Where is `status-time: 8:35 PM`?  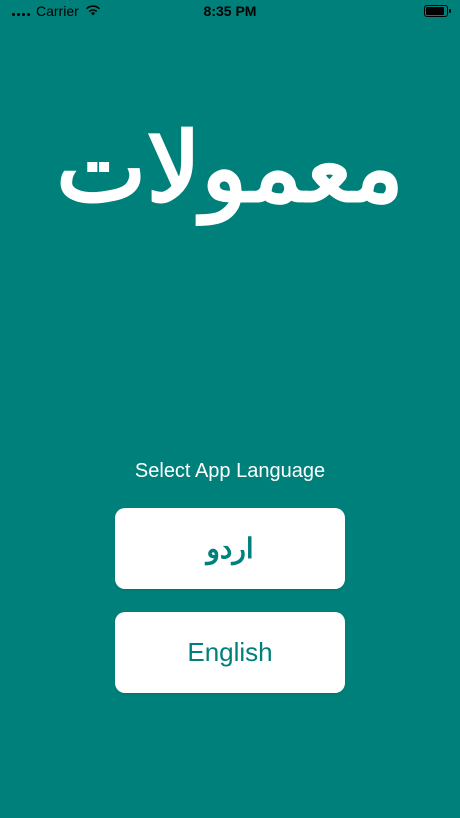 status-time: 8:35 PM is located at coordinates (230, 11).